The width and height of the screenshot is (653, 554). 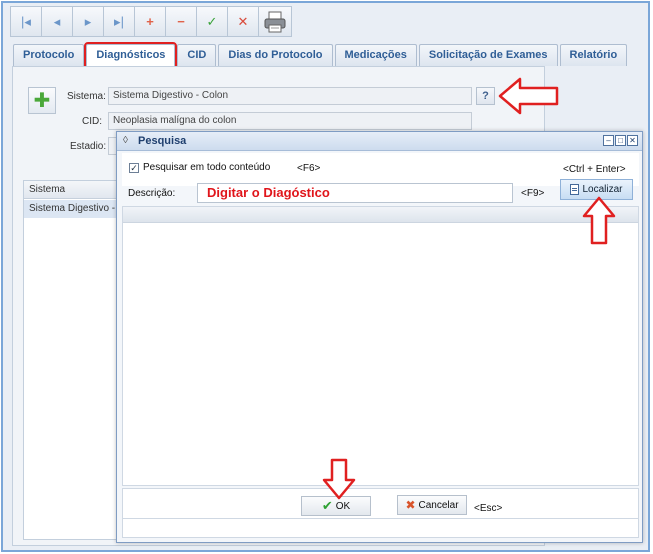 What do you see at coordinates (343, 506) in the screenshot?
I see `ok-label: OK` at bounding box center [343, 506].